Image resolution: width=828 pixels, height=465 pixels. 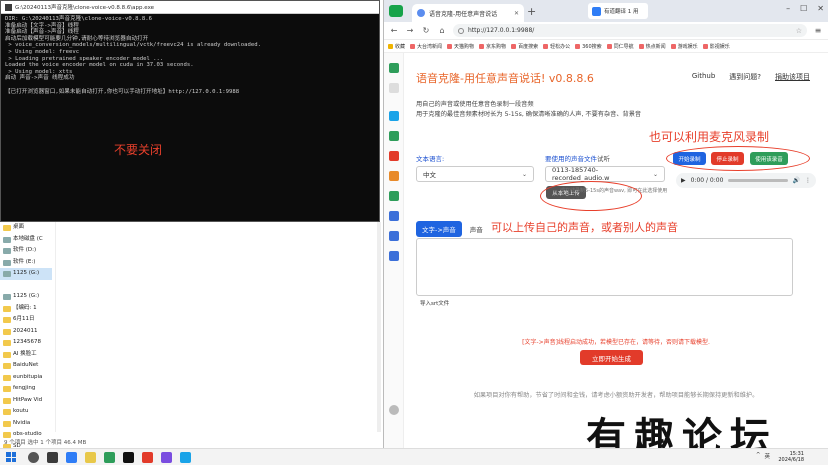 I want to click on tree-item: eunbitupia, so click(x=26, y=378).